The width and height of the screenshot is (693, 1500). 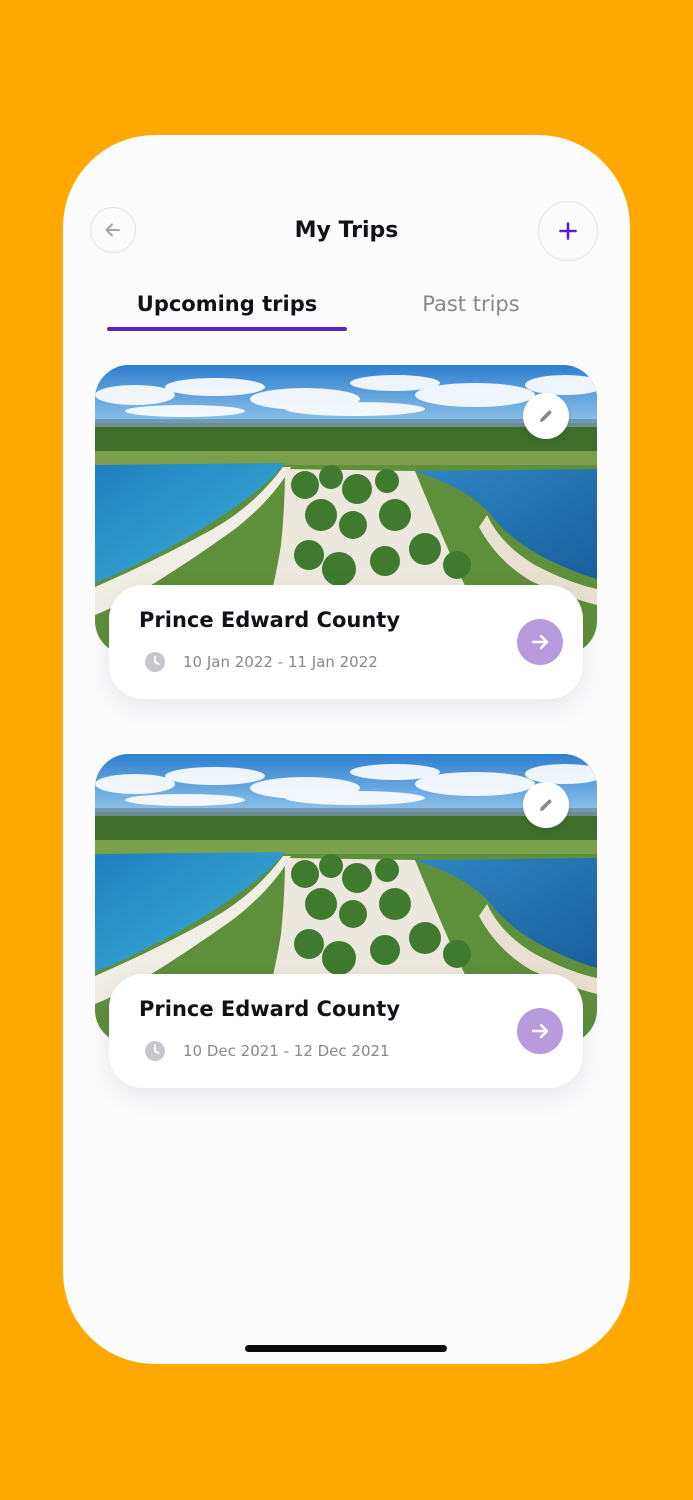 I want to click on active-tab-indicator, so click(x=227, y=329).